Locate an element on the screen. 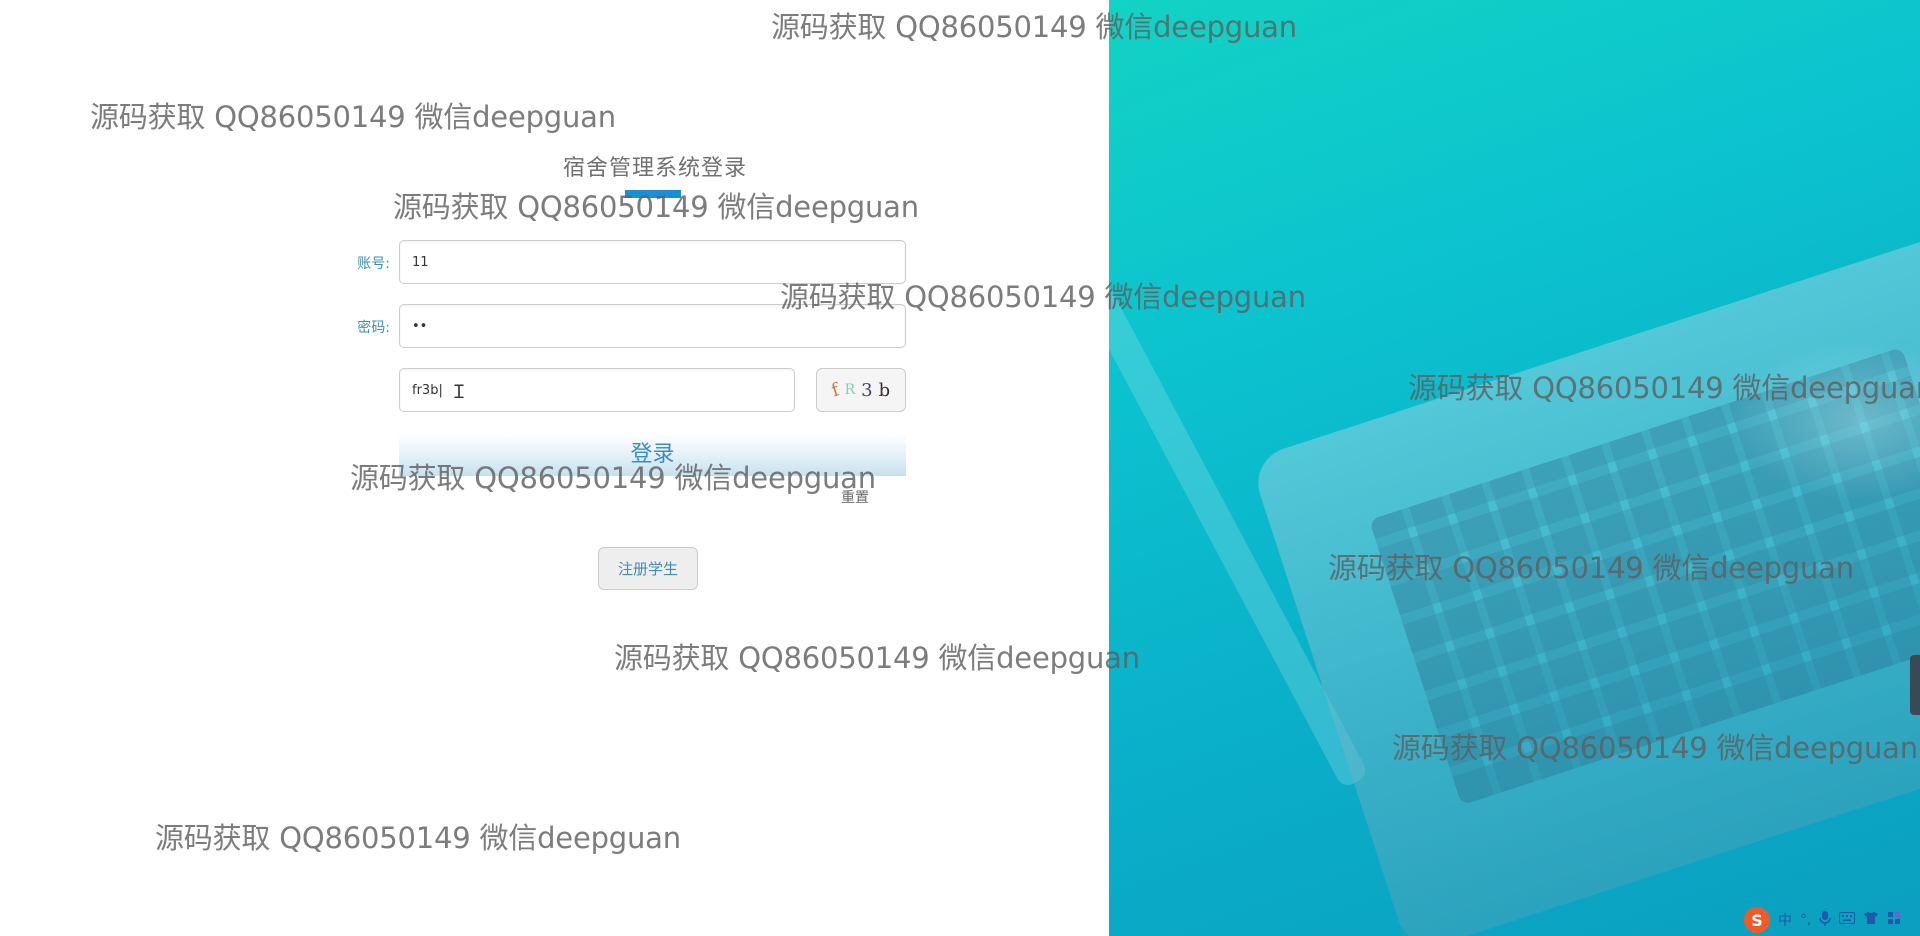  mic-icon is located at coordinates (1825, 920).